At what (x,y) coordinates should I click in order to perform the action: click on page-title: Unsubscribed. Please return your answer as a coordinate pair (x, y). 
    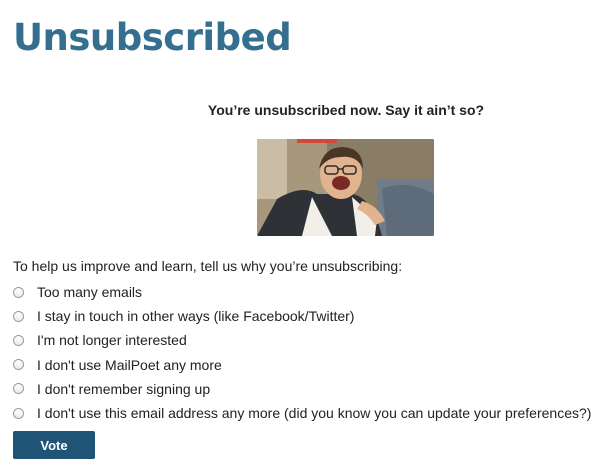
    Looking at the image, I should click on (152, 37).